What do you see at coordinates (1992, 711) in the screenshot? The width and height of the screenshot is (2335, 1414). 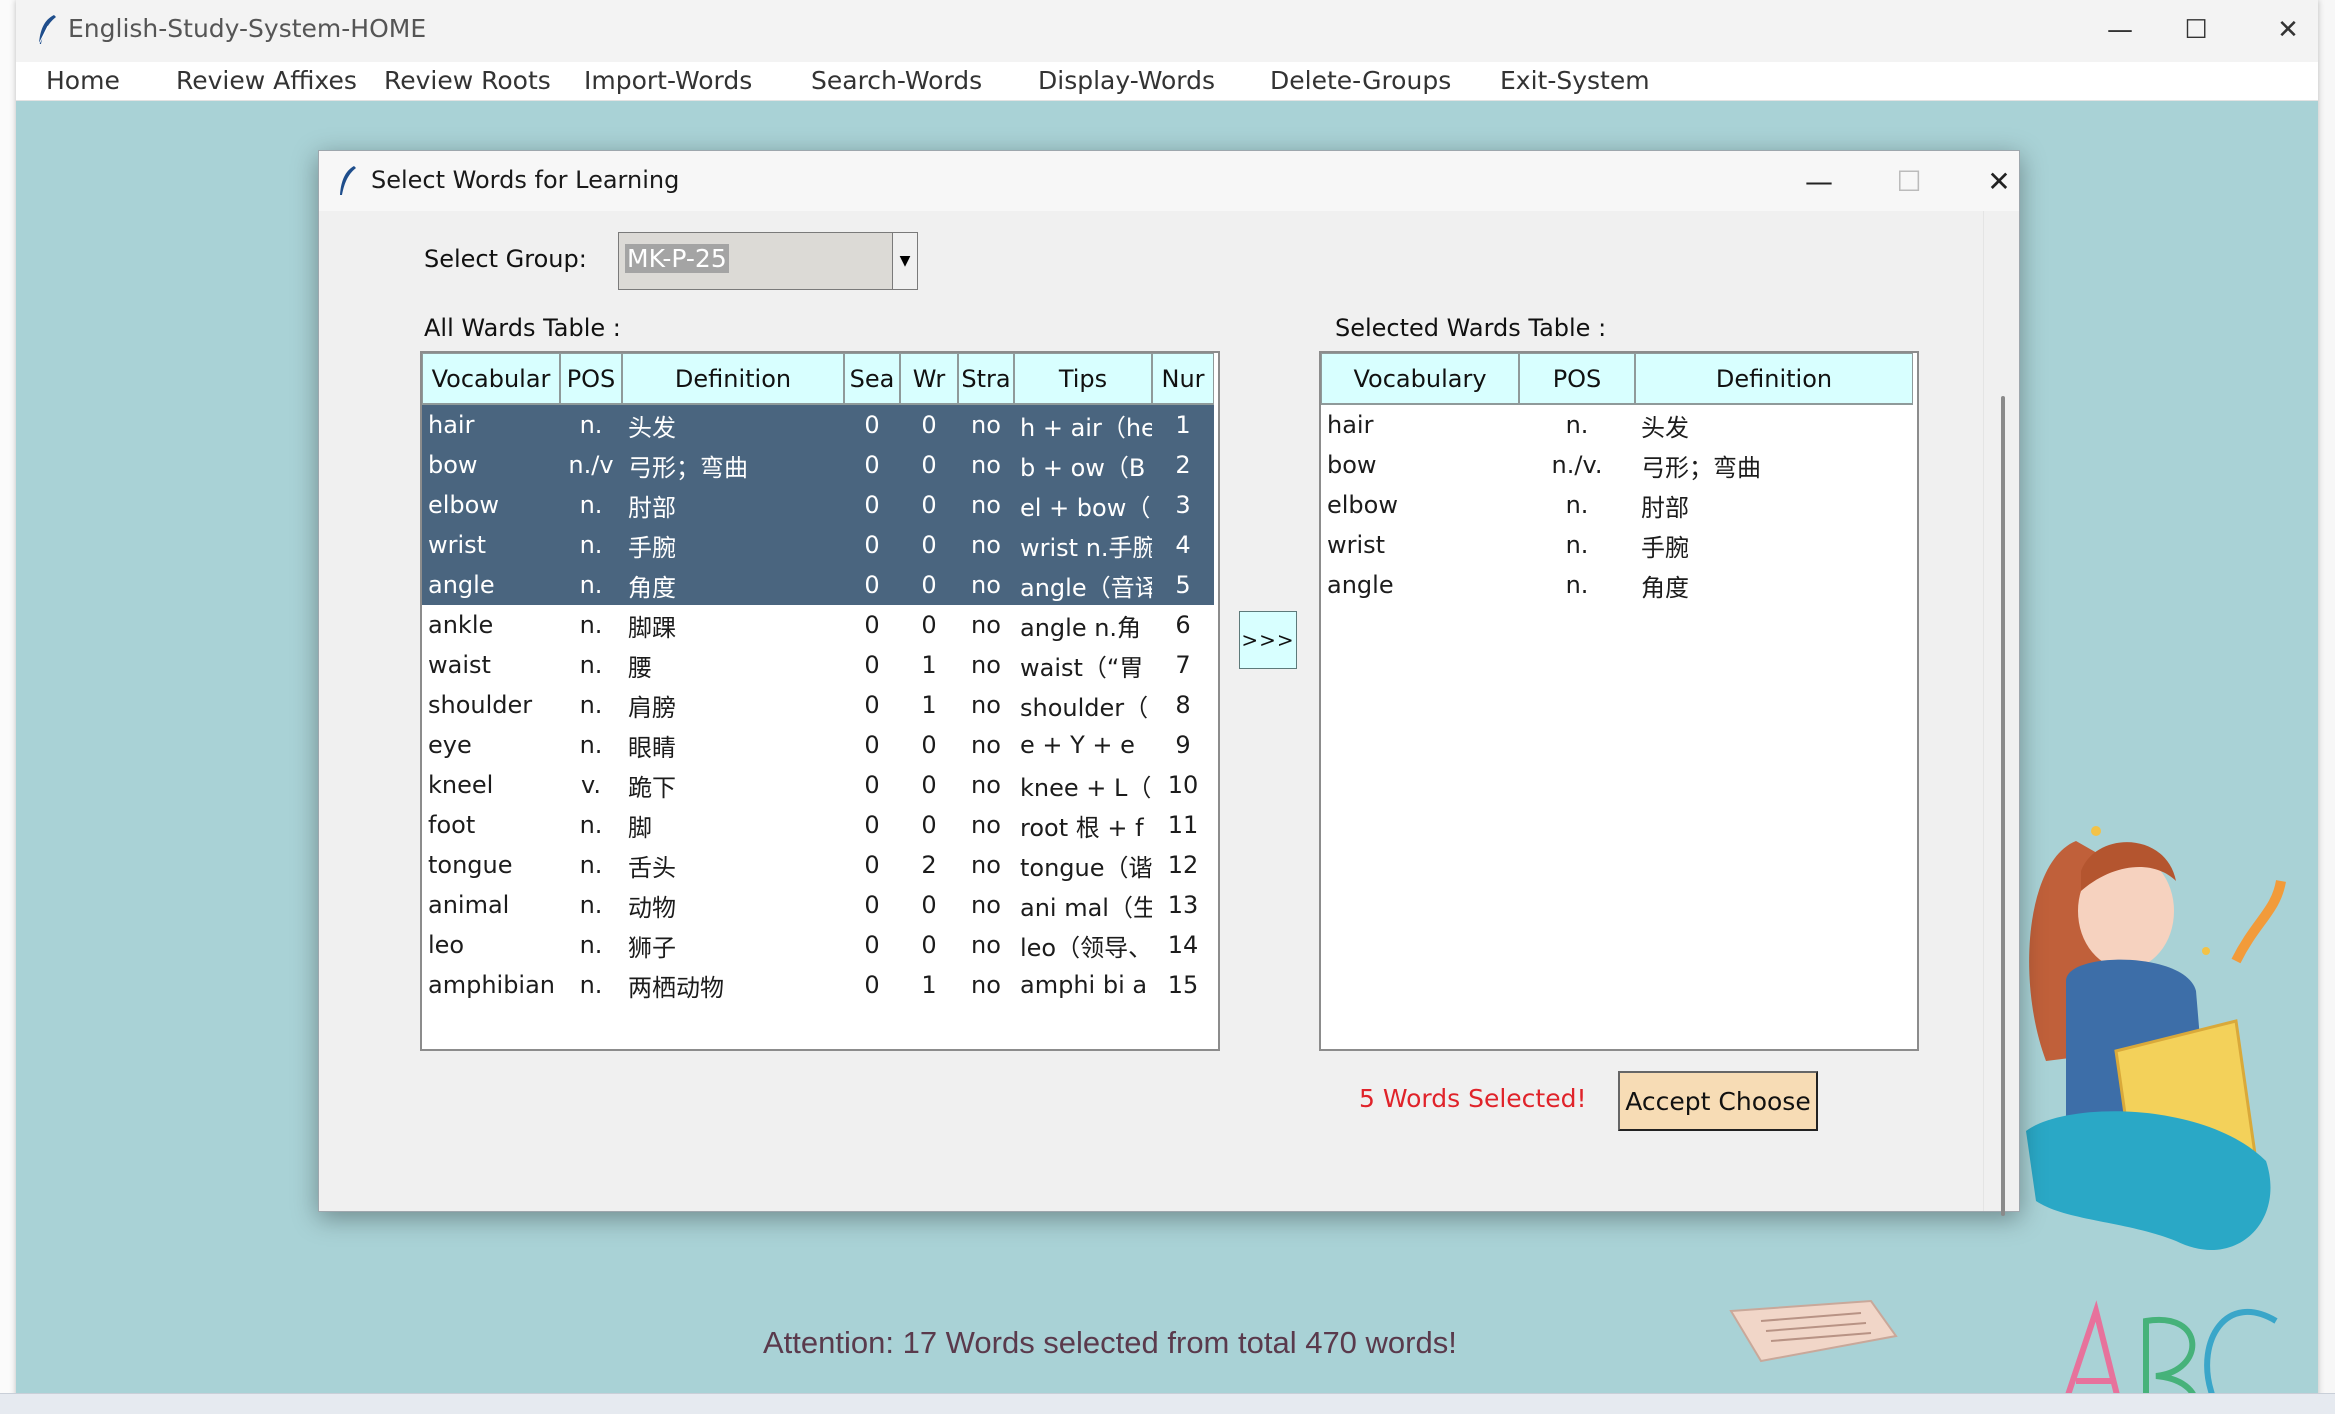 I see `dialog-scrollbar` at bounding box center [1992, 711].